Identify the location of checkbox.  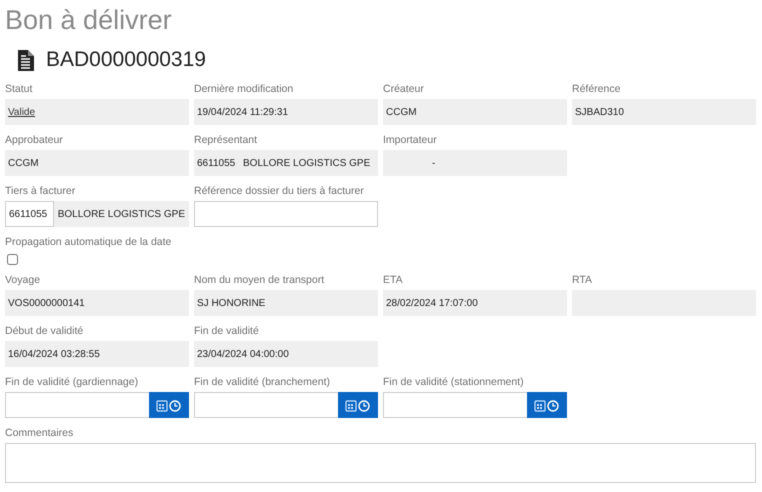
(12, 259).